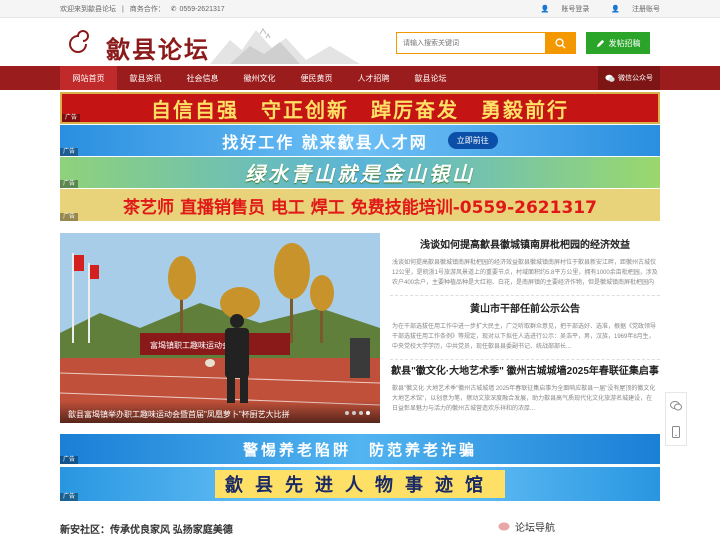  What do you see at coordinates (88, 9) in the screenshot?
I see `welcome-text: 欢迎来到歙县论坛` at bounding box center [88, 9].